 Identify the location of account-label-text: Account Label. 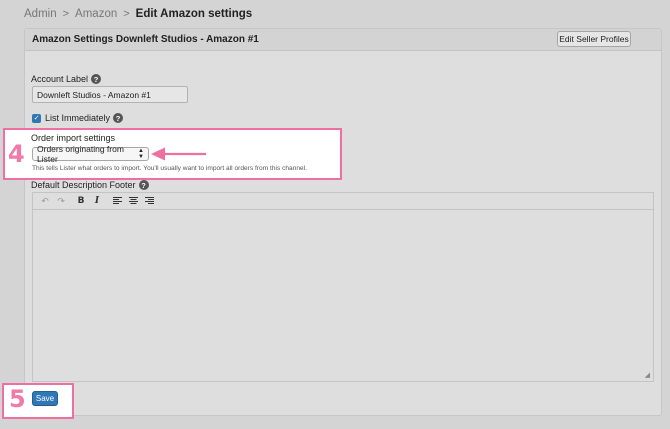
(60, 79).